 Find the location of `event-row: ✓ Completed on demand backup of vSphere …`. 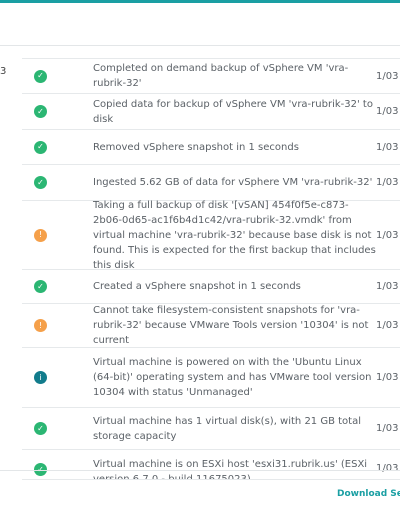

event-row: ✓ Completed on demand backup of vSphere … is located at coordinates (211, 76).